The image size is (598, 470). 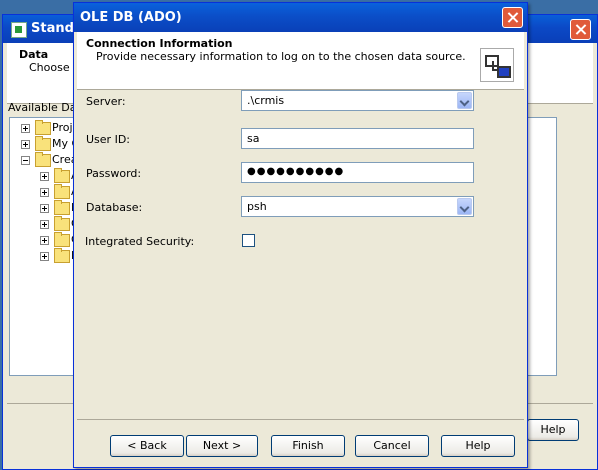 I want to click on server-value: .\crmis, so click(x=266, y=100).